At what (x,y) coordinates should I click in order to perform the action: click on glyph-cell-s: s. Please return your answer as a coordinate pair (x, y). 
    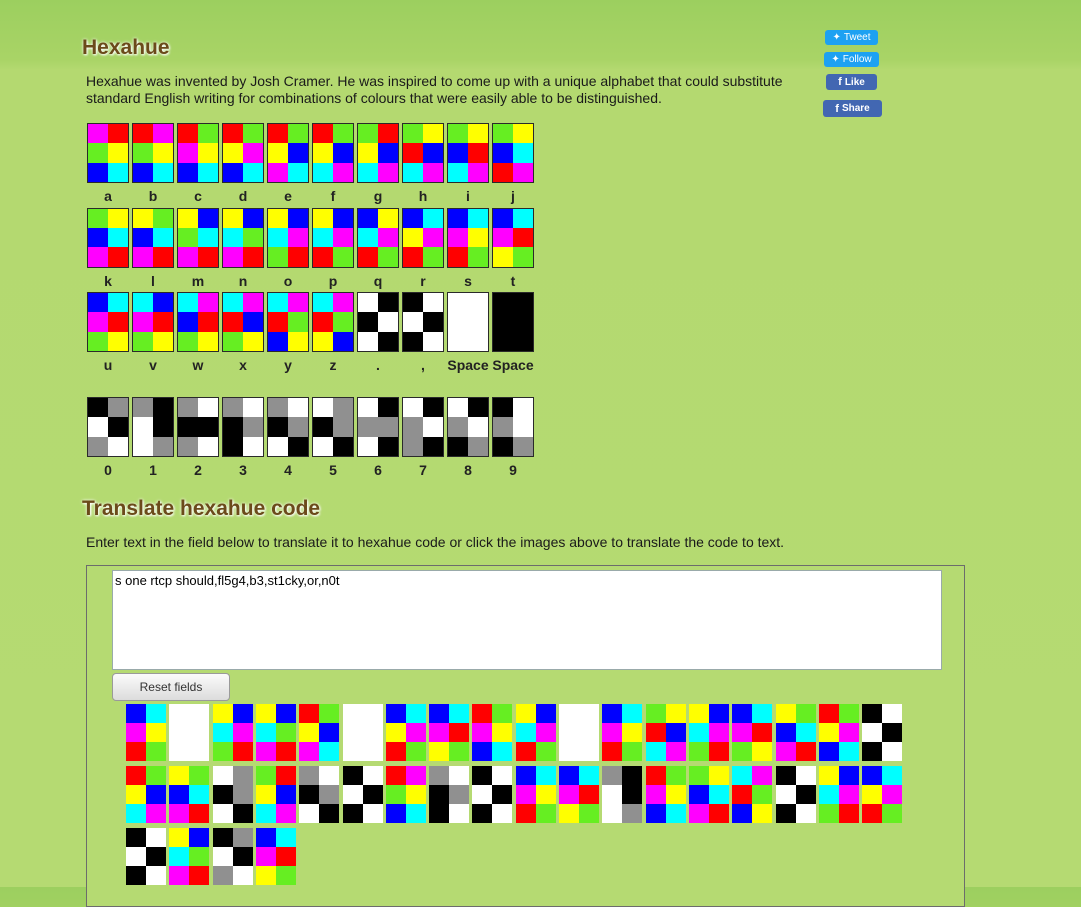
    Looking at the image, I should click on (468, 248).